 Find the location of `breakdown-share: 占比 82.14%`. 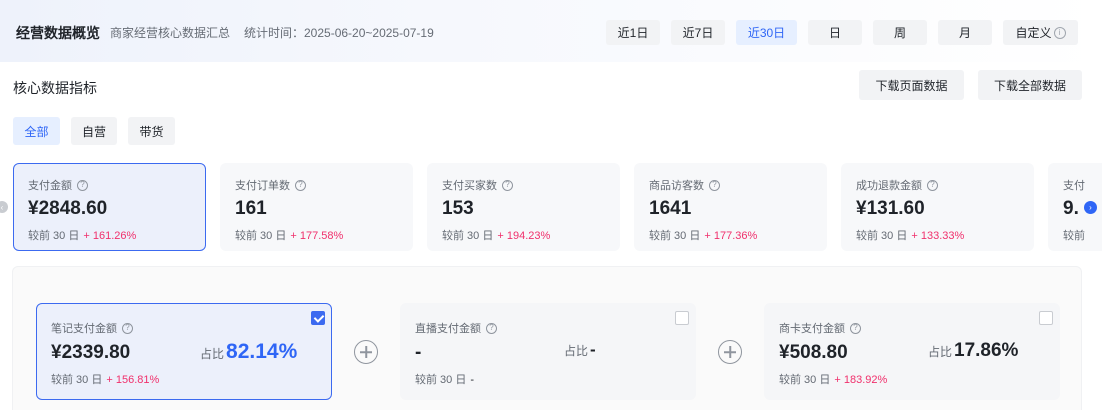

breakdown-share: 占比 82.14% is located at coordinates (248, 352).